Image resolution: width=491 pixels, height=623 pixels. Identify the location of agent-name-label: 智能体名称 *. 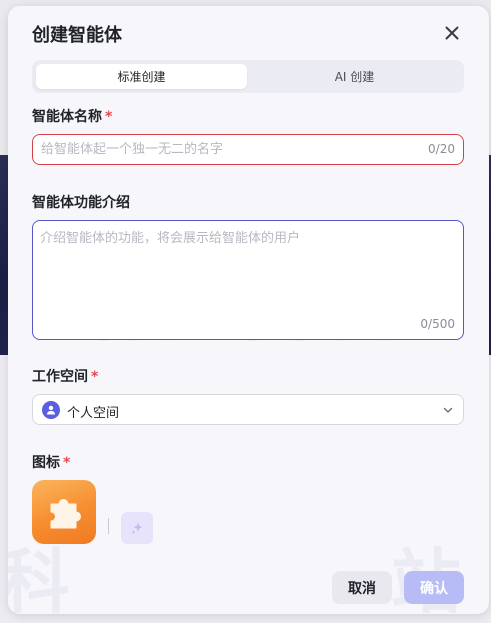
(72, 116).